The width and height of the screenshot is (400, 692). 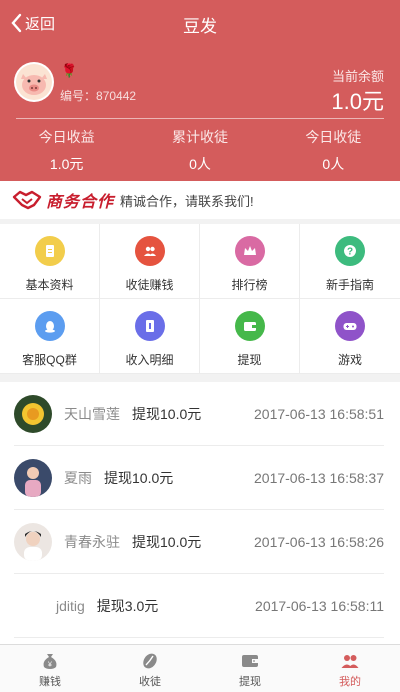 What do you see at coordinates (319, 541) in the screenshot?
I see `timestamp: 2017-06-13 16:58:26` at bounding box center [319, 541].